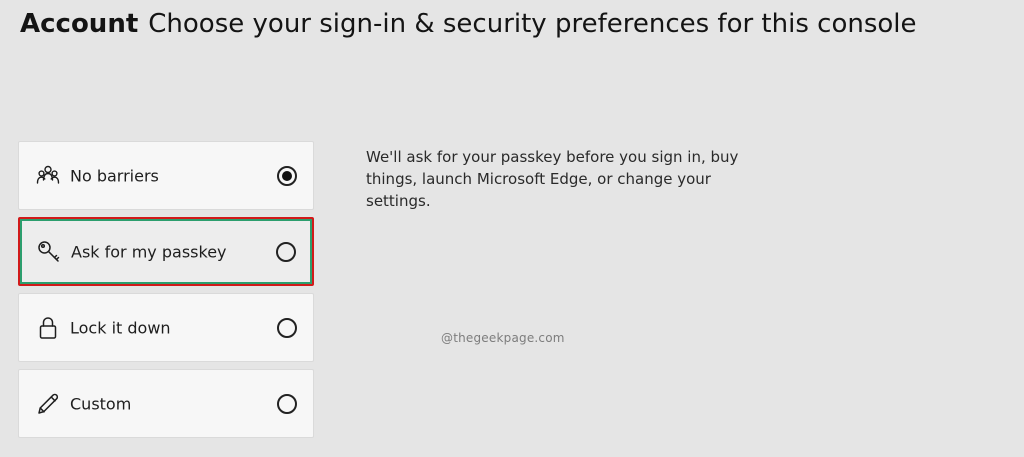 The width and height of the screenshot is (1024, 457). I want to click on pencil-icon, so click(48, 404).